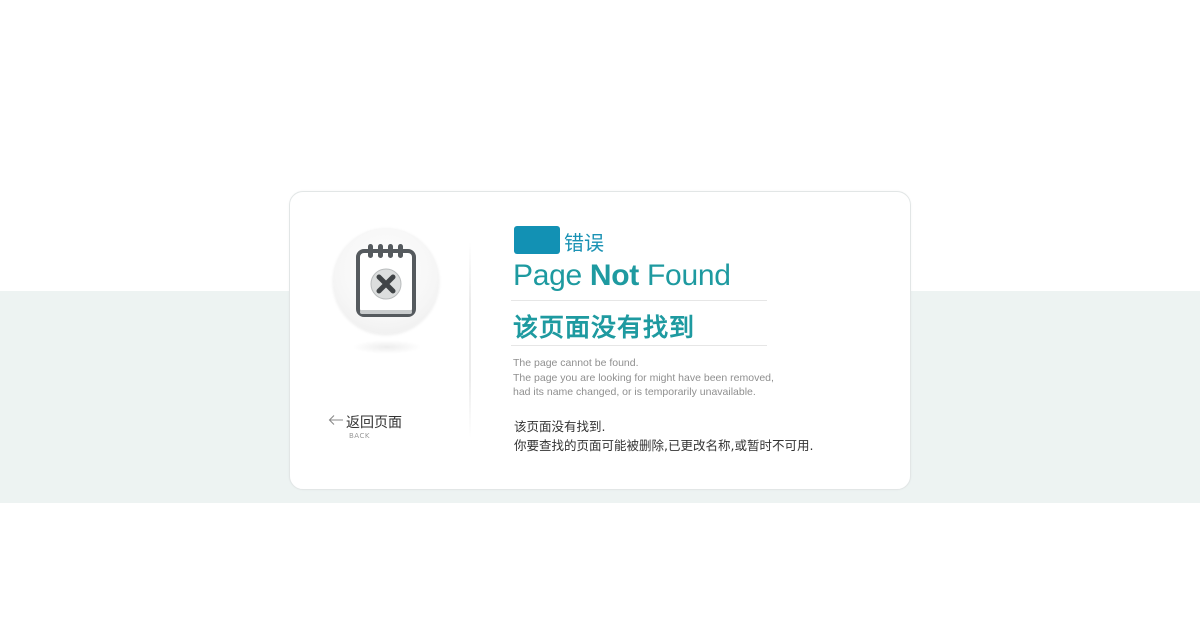 The image size is (1200, 621). What do you see at coordinates (359, 436) in the screenshot?
I see `back-sublabel: BACK` at bounding box center [359, 436].